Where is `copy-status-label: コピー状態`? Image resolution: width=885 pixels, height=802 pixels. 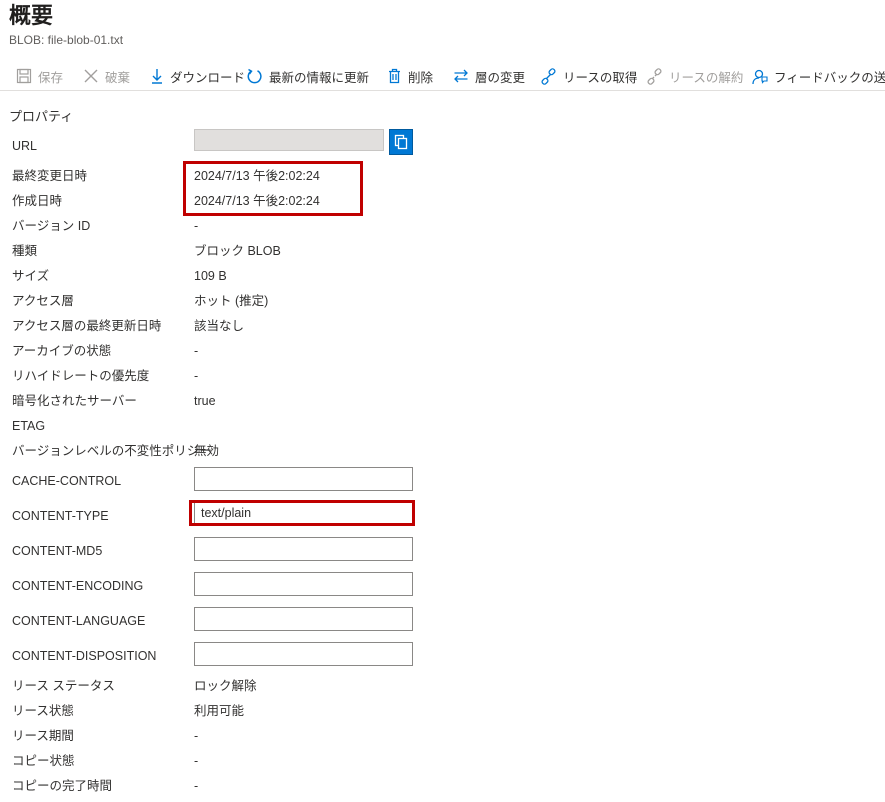
copy-status-label: コピー状態 is located at coordinates (43, 761).